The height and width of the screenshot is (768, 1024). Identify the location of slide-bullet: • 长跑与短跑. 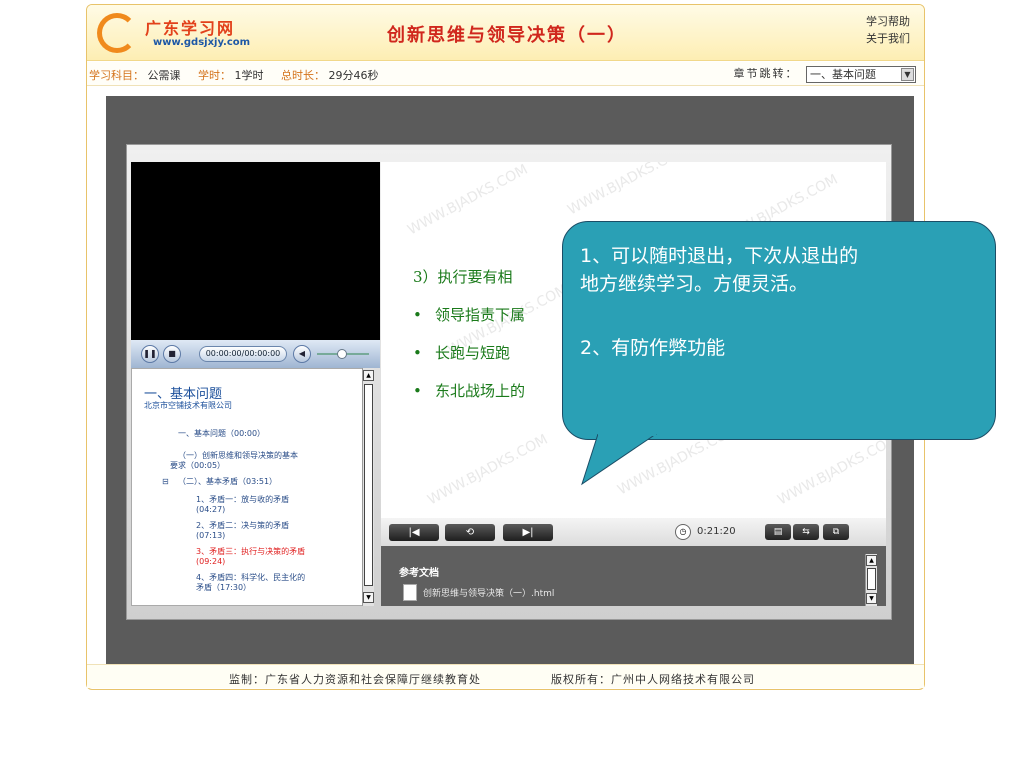
(462, 353).